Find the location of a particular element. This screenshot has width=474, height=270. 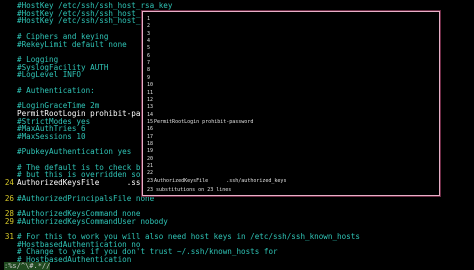

editor-line: #RekeyLimit default none is located at coordinates (63, 44).